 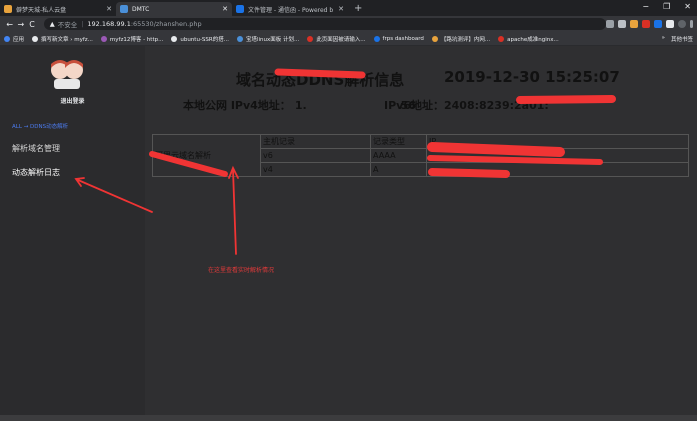 I want to click on ipv6-line: IPv6地址：2408:8239:2a01:, so click(x=466, y=105).